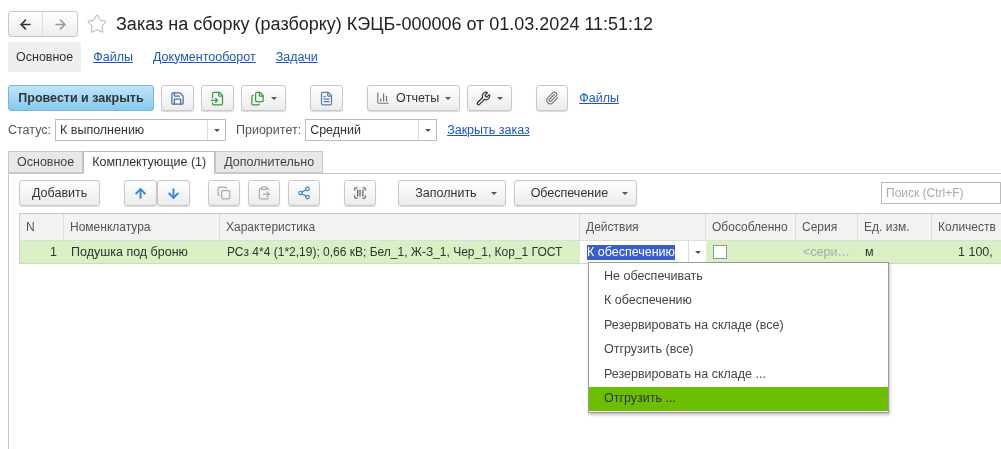 The height and width of the screenshot is (449, 1001). What do you see at coordinates (975, 252) in the screenshot?
I see `table-cell-text: 1 100,` at bounding box center [975, 252].